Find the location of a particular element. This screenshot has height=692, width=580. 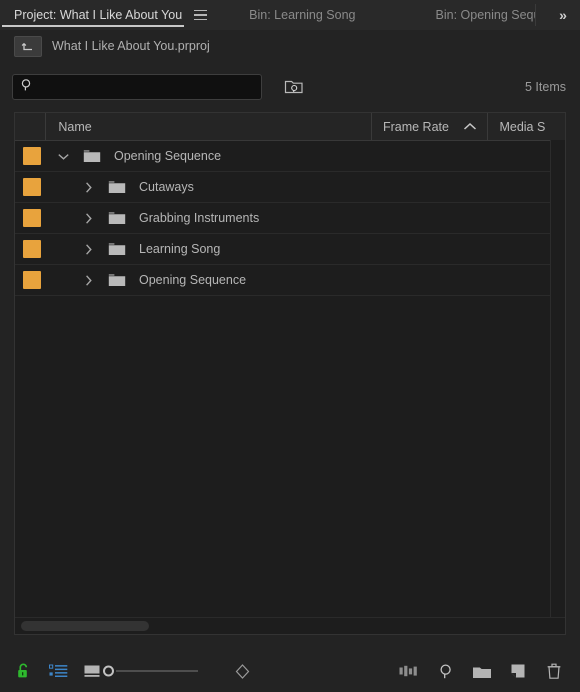

chevron-up-icon is located at coordinates (470, 126).